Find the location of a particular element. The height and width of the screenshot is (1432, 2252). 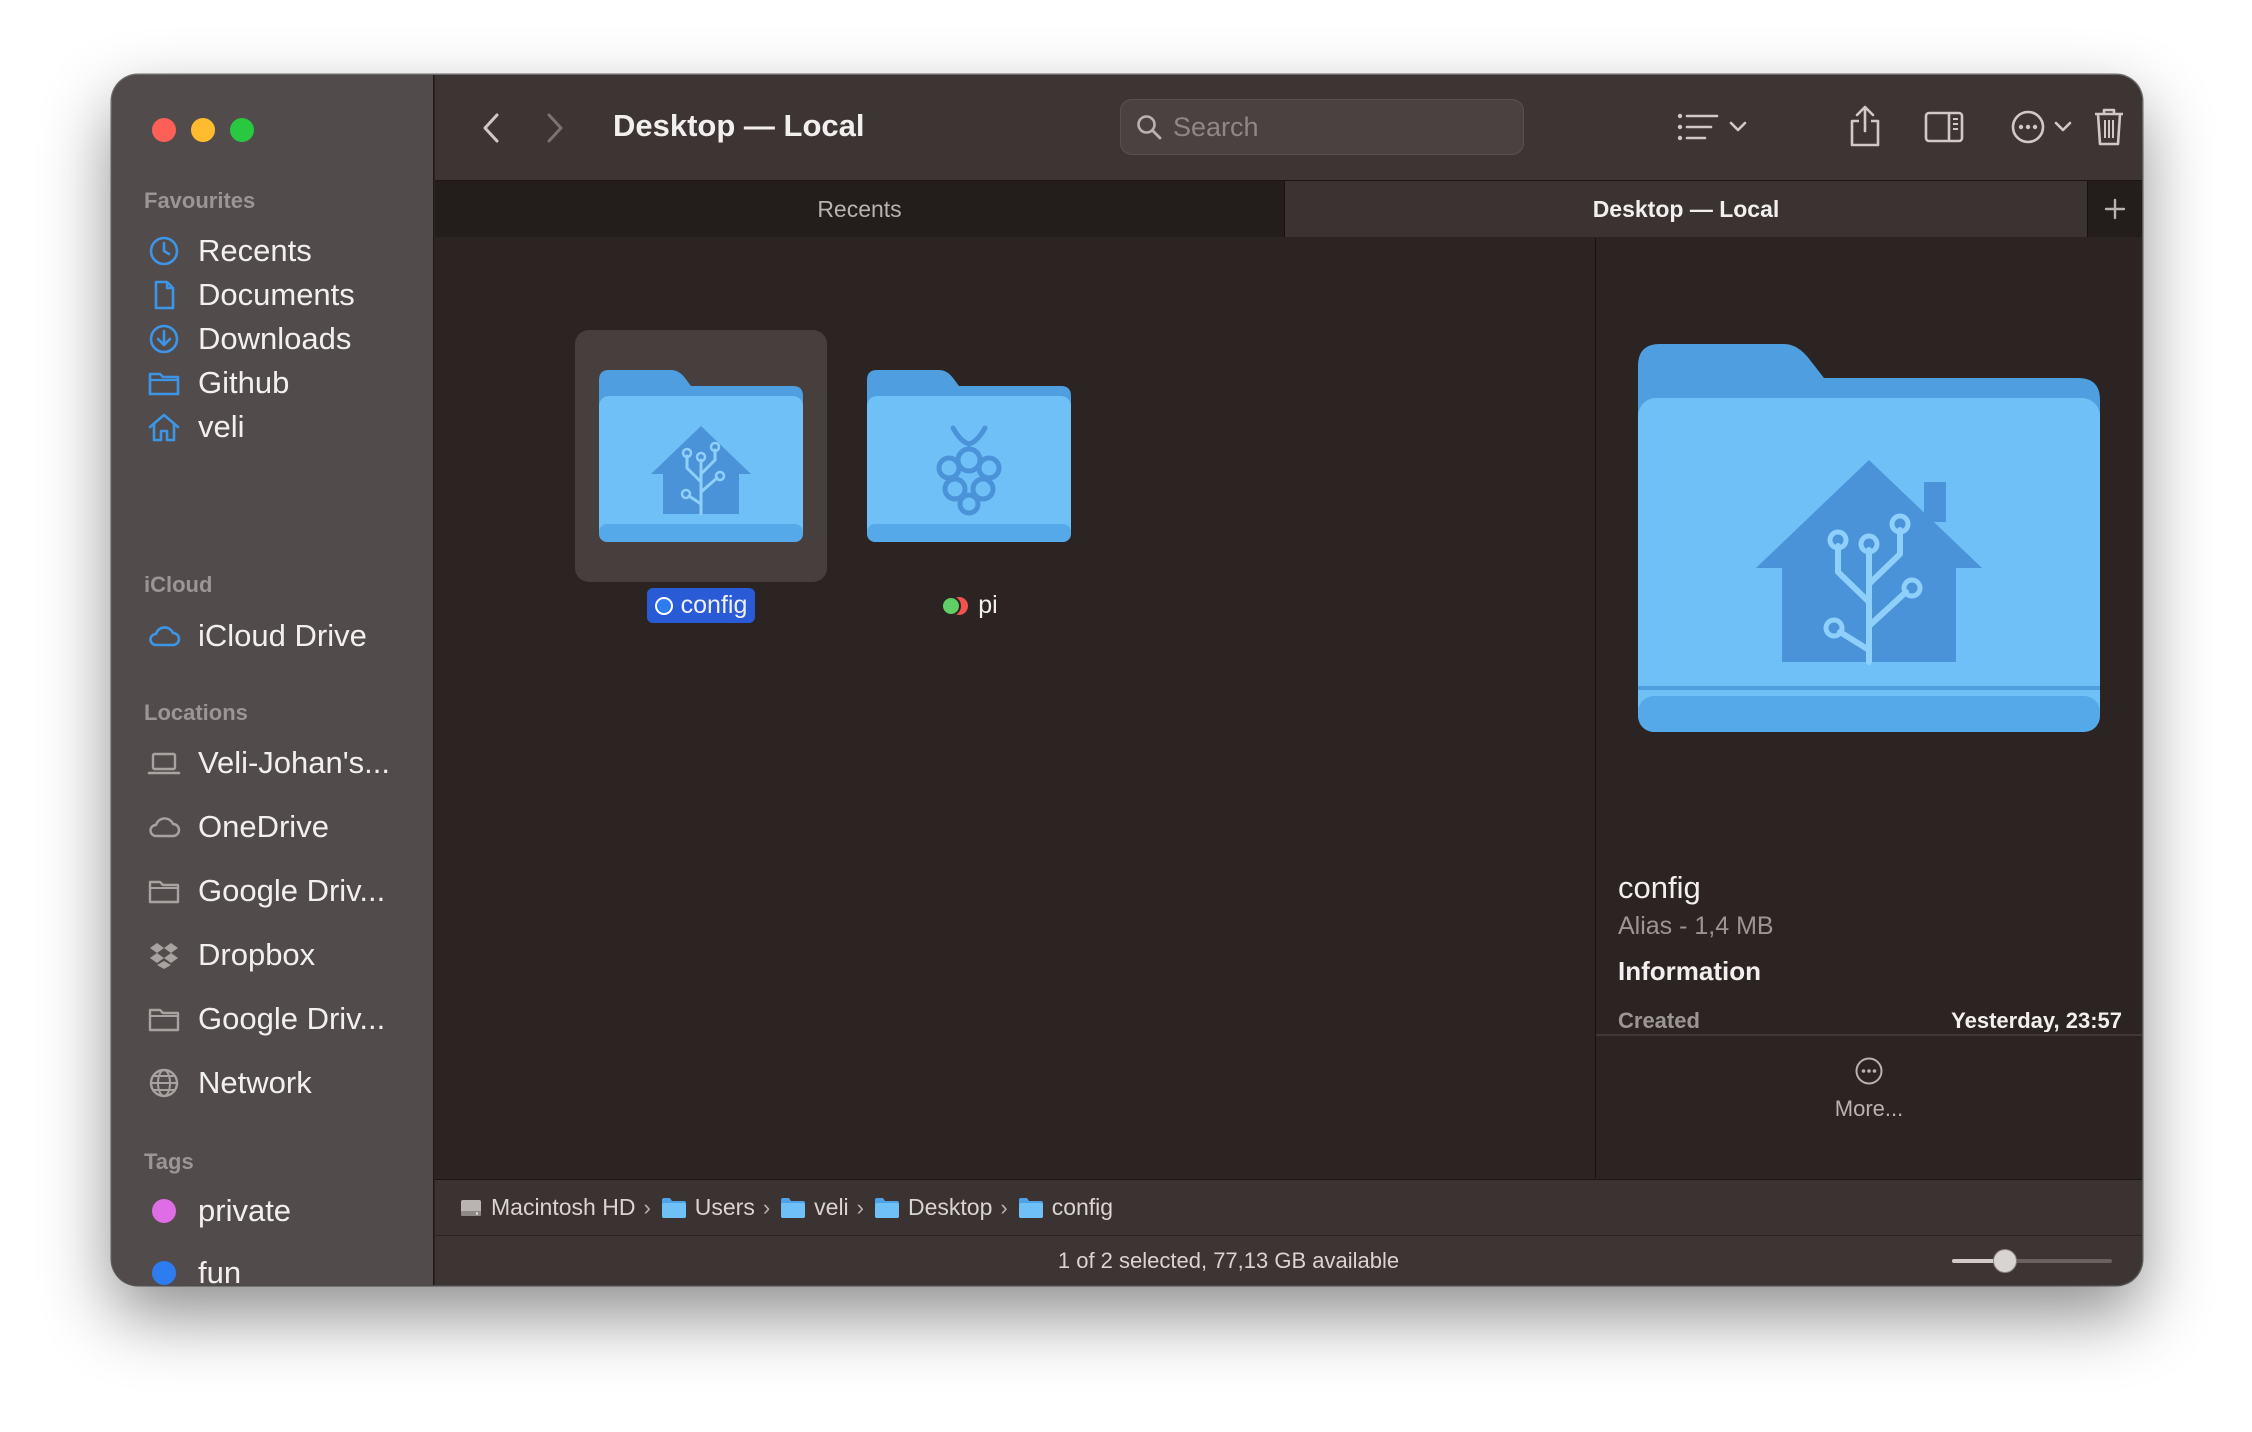

trash-icon is located at coordinates (2109, 127).